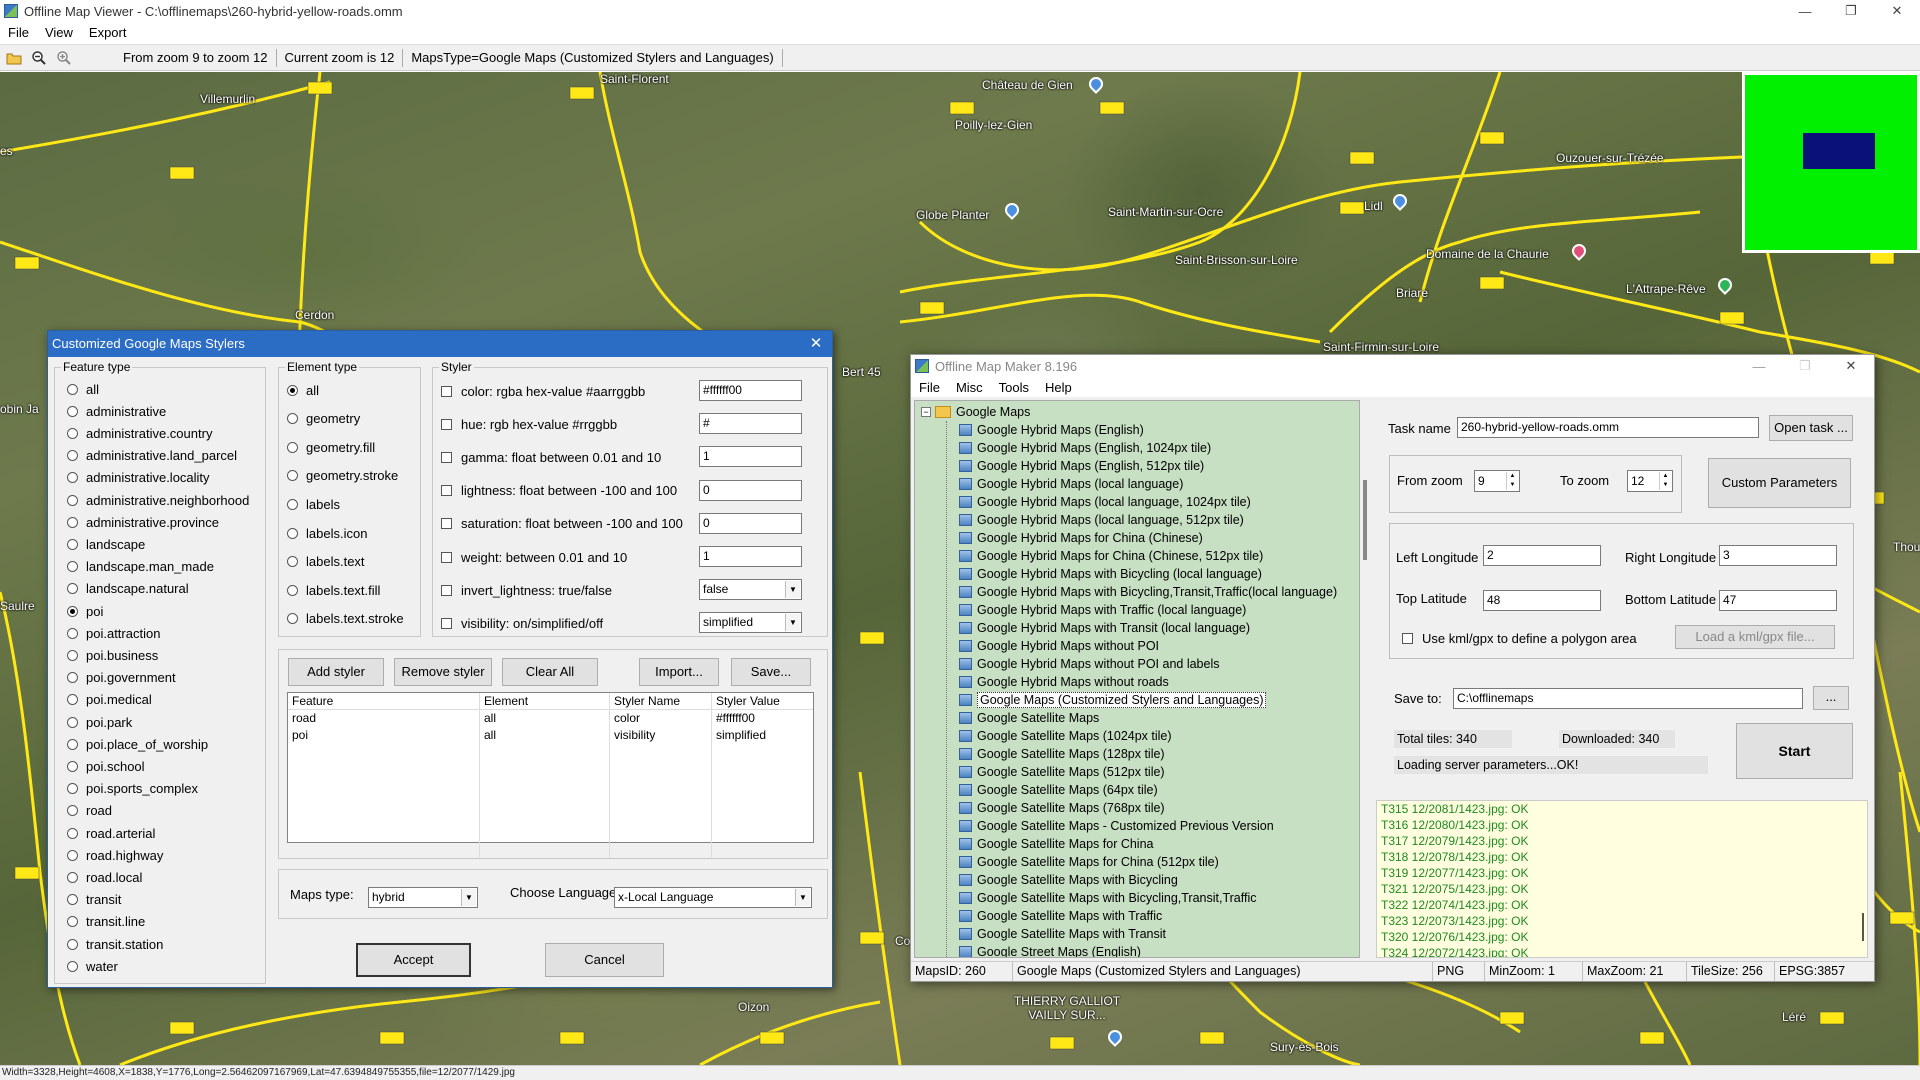  Describe the element at coordinates (99, 722) in the screenshot. I see `feature-type-option: poi.park` at that location.